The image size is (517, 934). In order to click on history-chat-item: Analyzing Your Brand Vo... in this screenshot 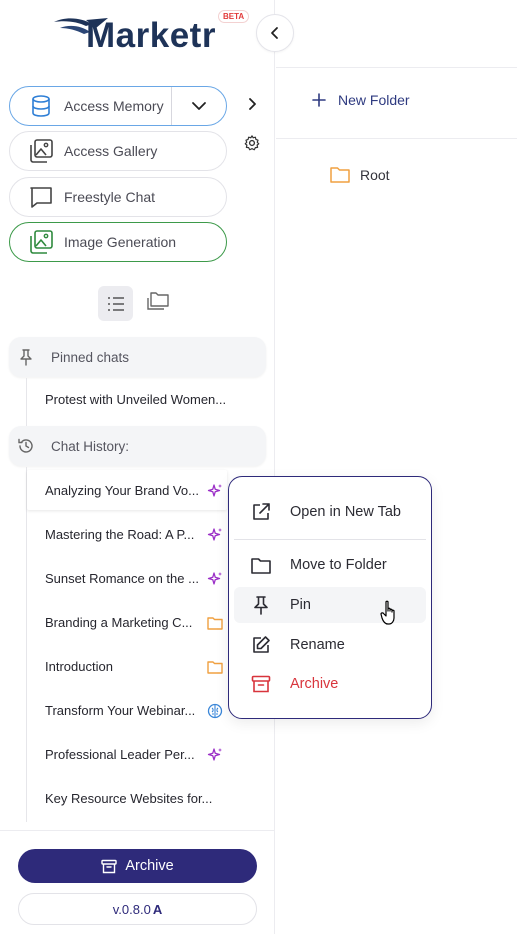, I will do `click(127, 490)`.